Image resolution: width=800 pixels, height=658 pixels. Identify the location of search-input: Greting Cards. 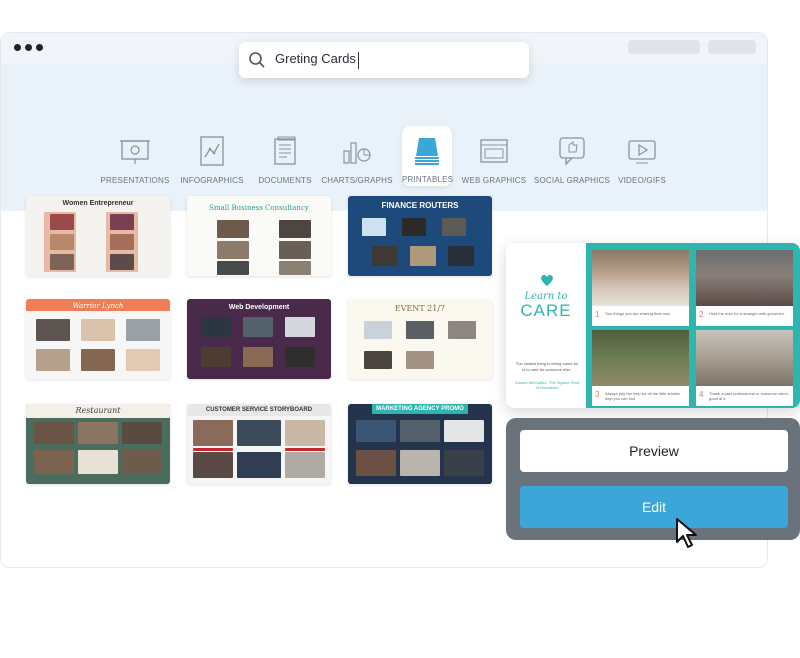
(317, 60).